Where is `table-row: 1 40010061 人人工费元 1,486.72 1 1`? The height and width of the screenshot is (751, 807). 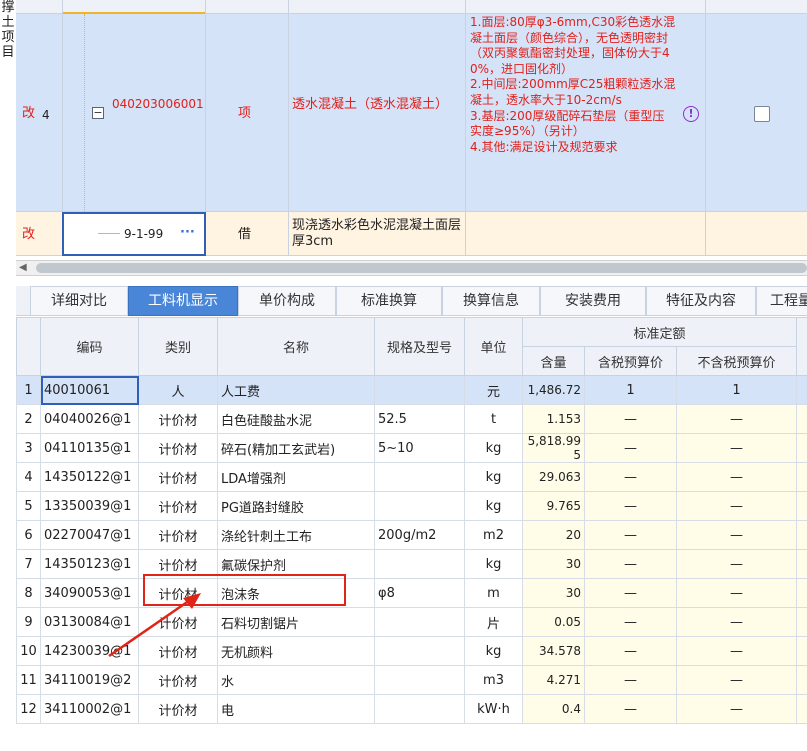 table-row: 1 40010061 人人工费元 1,486.72 1 1 is located at coordinates (411, 390).